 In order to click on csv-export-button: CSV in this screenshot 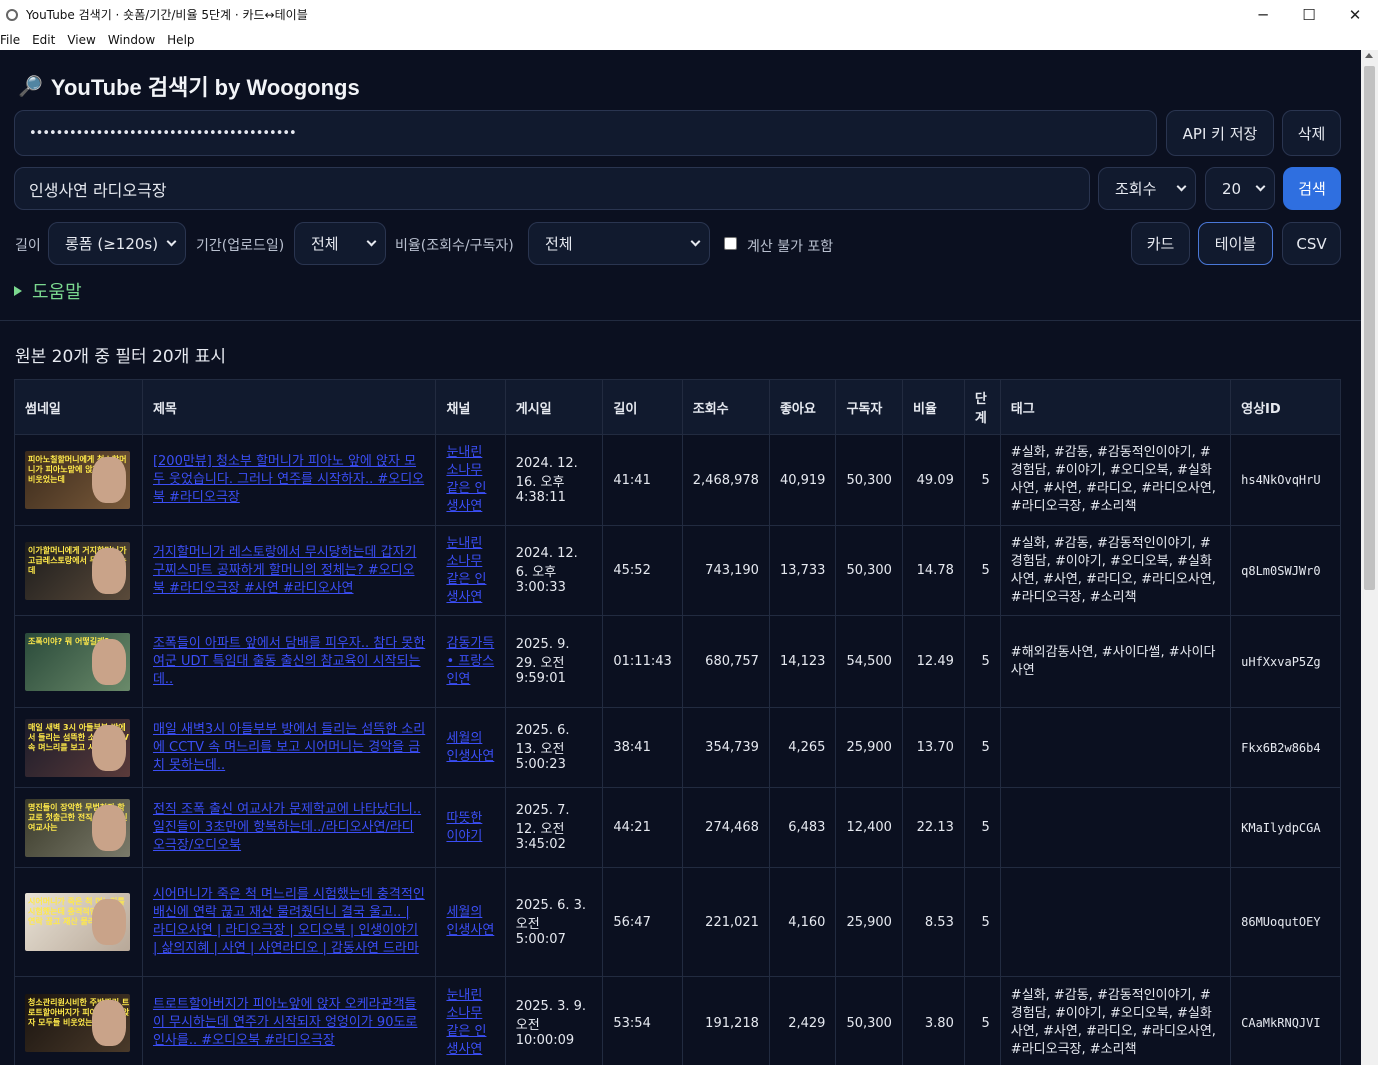, I will do `click(1311, 243)`.